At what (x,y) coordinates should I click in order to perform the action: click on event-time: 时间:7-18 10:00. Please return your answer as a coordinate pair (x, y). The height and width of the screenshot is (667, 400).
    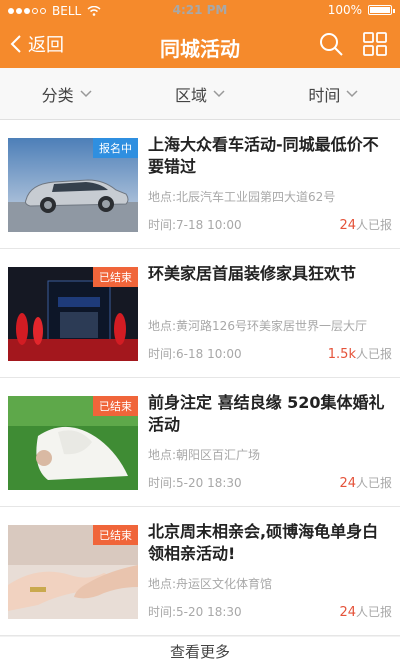
    Looking at the image, I should click on (195, 225).